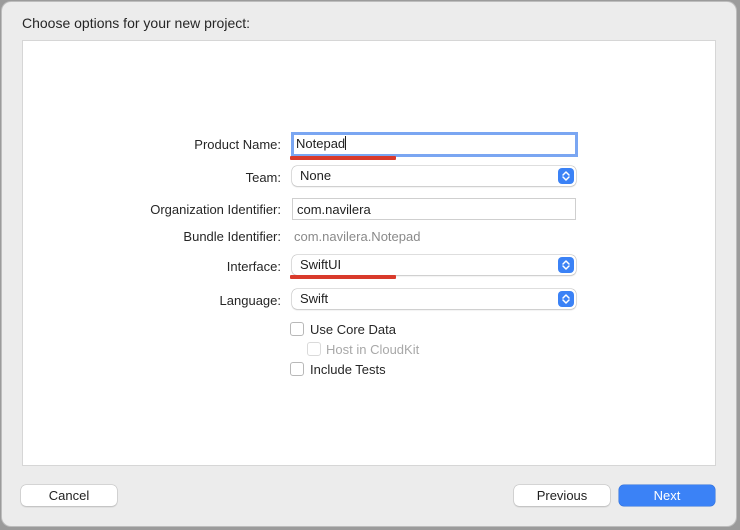  What do you see at coordinates (69, 495) in the screenshot?
I see `cancel-button: Cancel` at bounding box center [69, 495].